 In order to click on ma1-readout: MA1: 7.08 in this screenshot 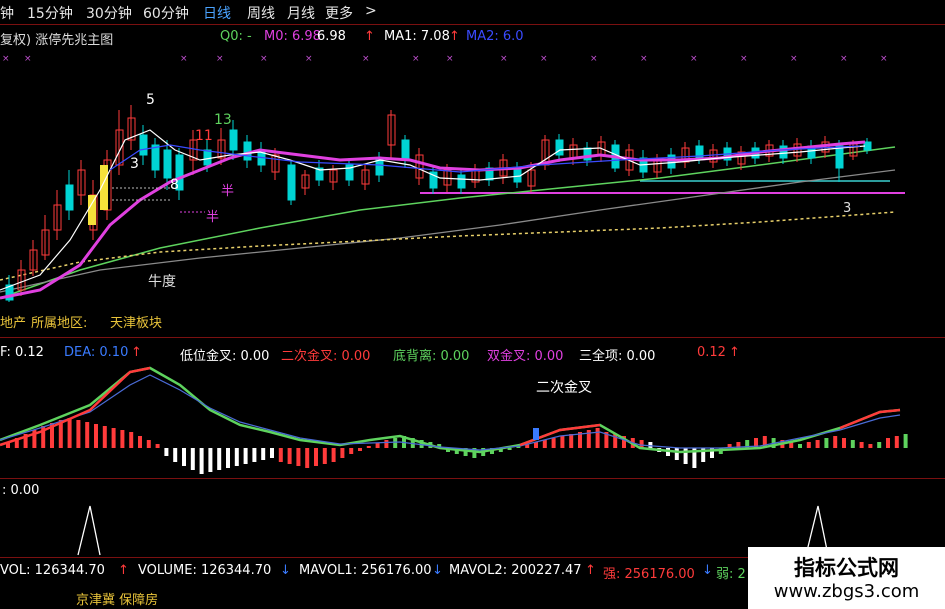, I will do `click(417, 36)`.